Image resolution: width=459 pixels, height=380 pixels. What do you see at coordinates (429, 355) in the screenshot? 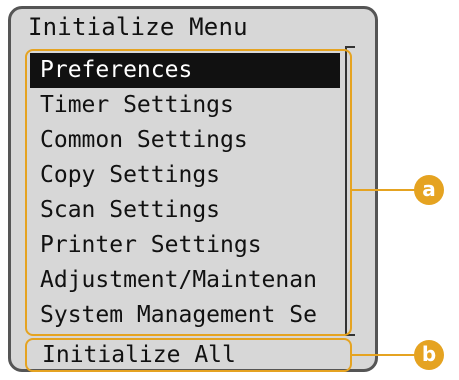
I see `callout-marker-b: b` at bounding box center [429, 355].